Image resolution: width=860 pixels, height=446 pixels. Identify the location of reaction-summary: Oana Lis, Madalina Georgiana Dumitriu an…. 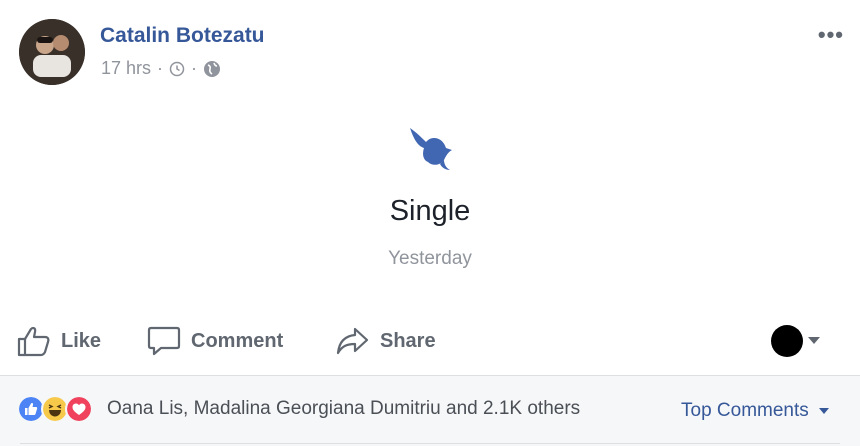
(343, 409).